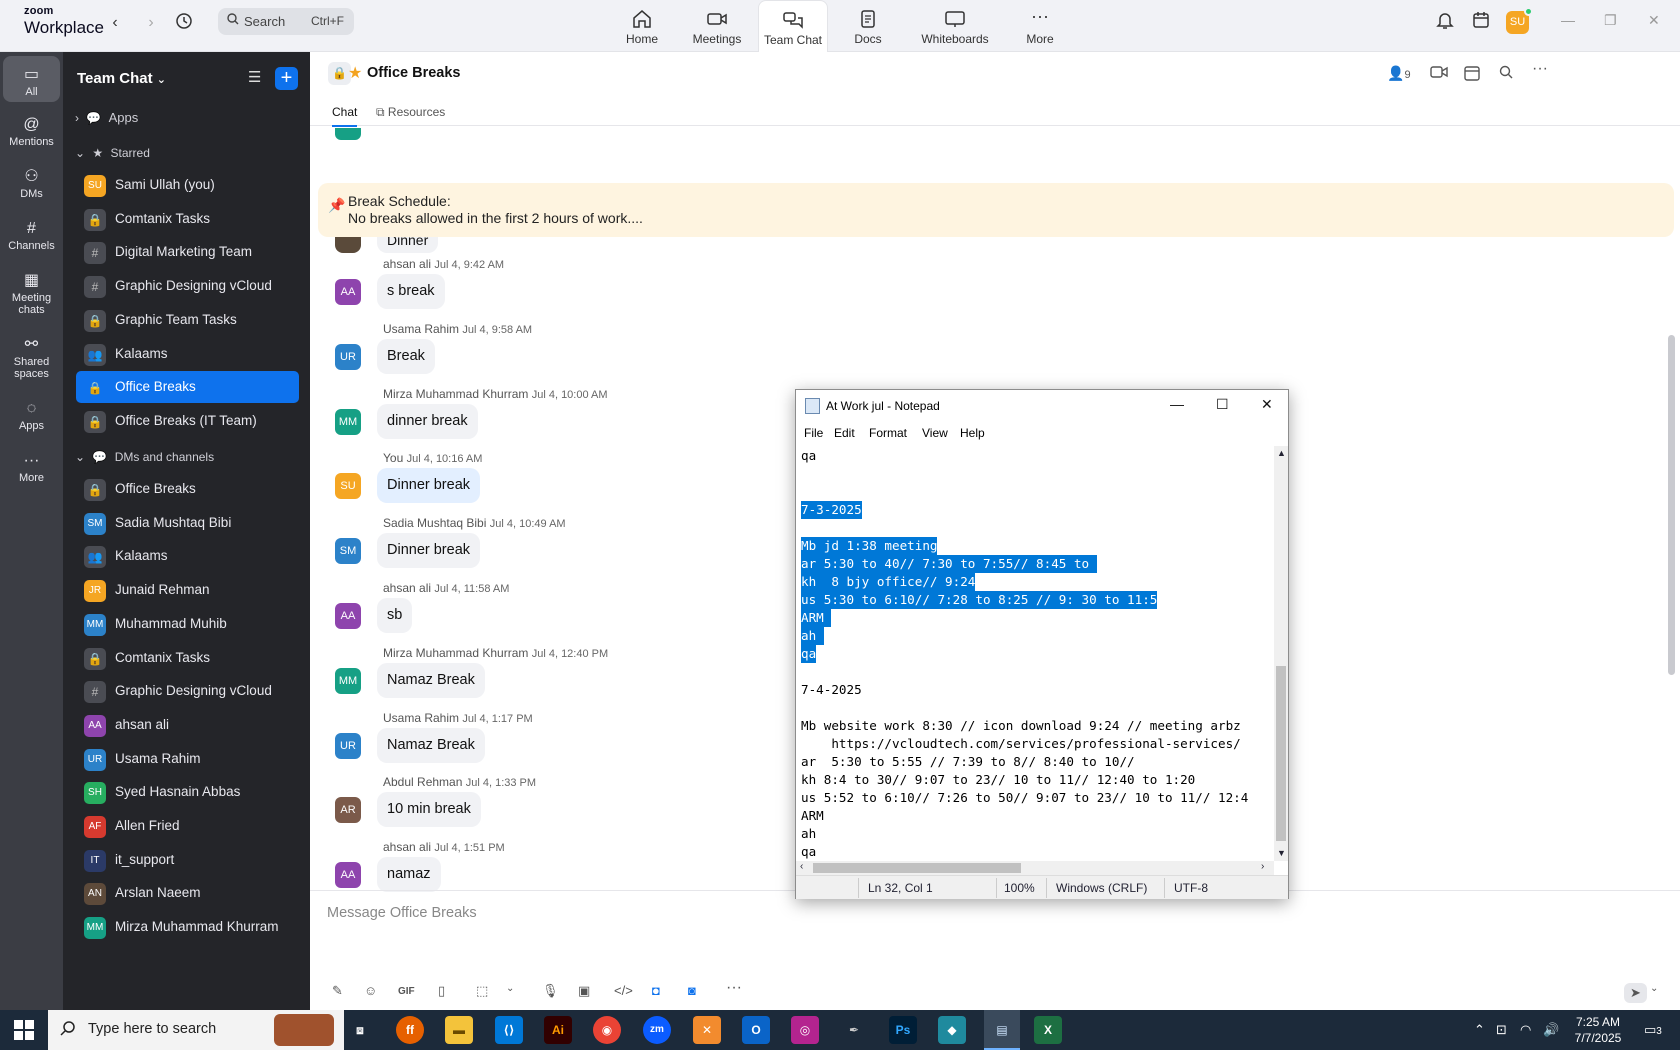 The image size is (1680, 1050). What do you see at coordinates (1048, 1030) in the screenshot?
I see `excel-icon: X` at bounding box center [1048, 1030].